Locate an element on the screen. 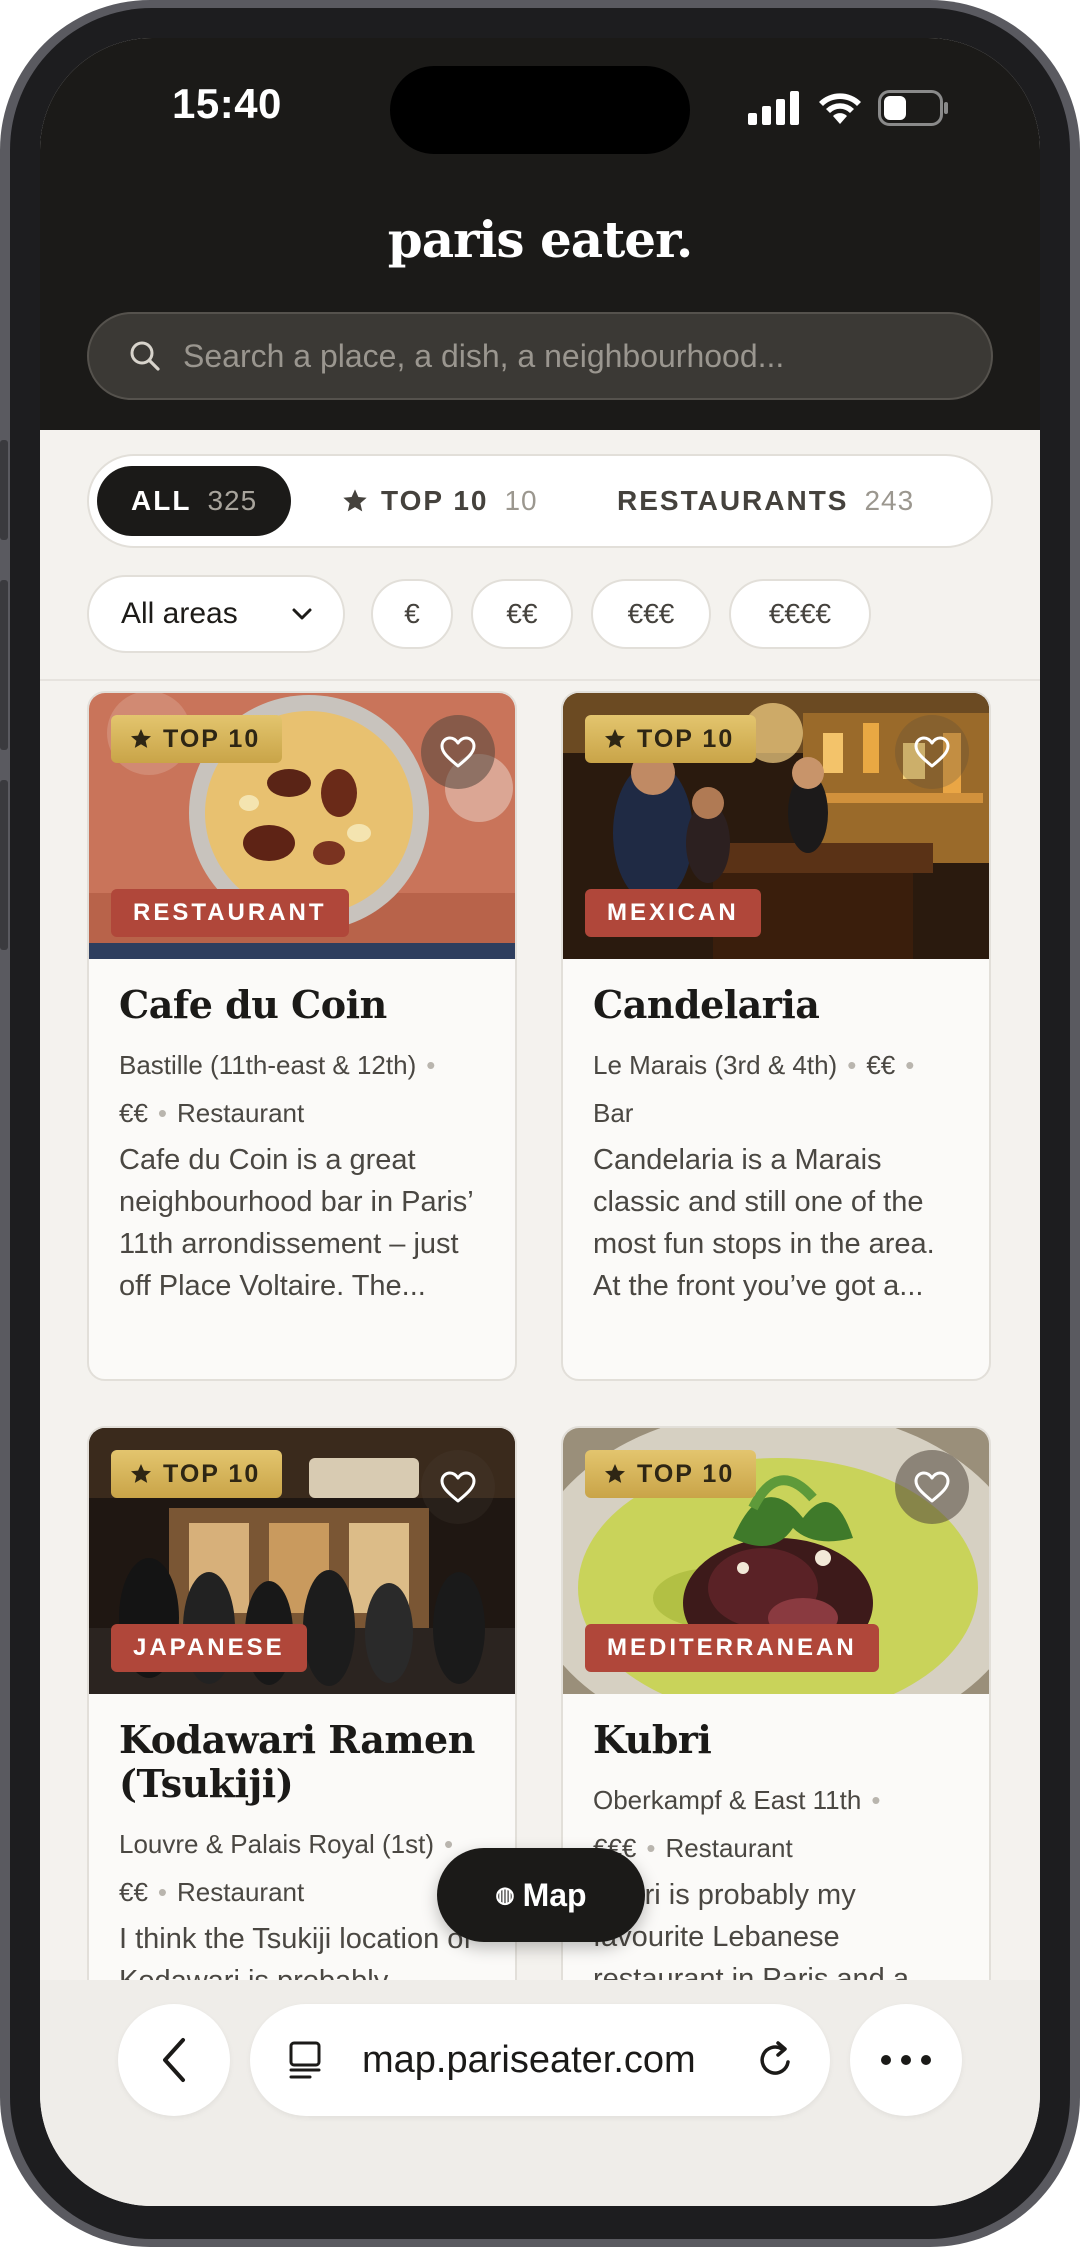 This screenshot has height=2247, width=1080. place-area: Louvre & Palais Royal (1st) is located at coordinates (277, 1844).